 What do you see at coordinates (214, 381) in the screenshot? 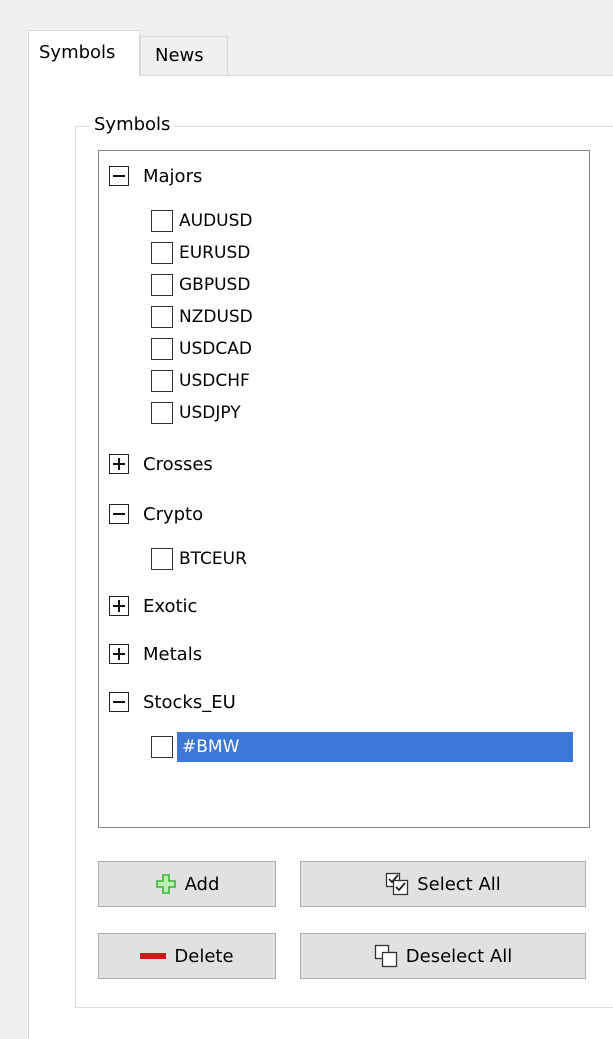
I see `tree-item-label: USDCHF` at bounding box center [214, 381].